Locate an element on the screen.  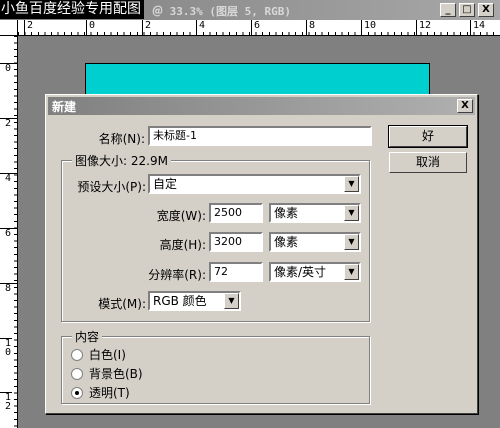
contents-group-title: 内容 is located at coordinates (87, 336).